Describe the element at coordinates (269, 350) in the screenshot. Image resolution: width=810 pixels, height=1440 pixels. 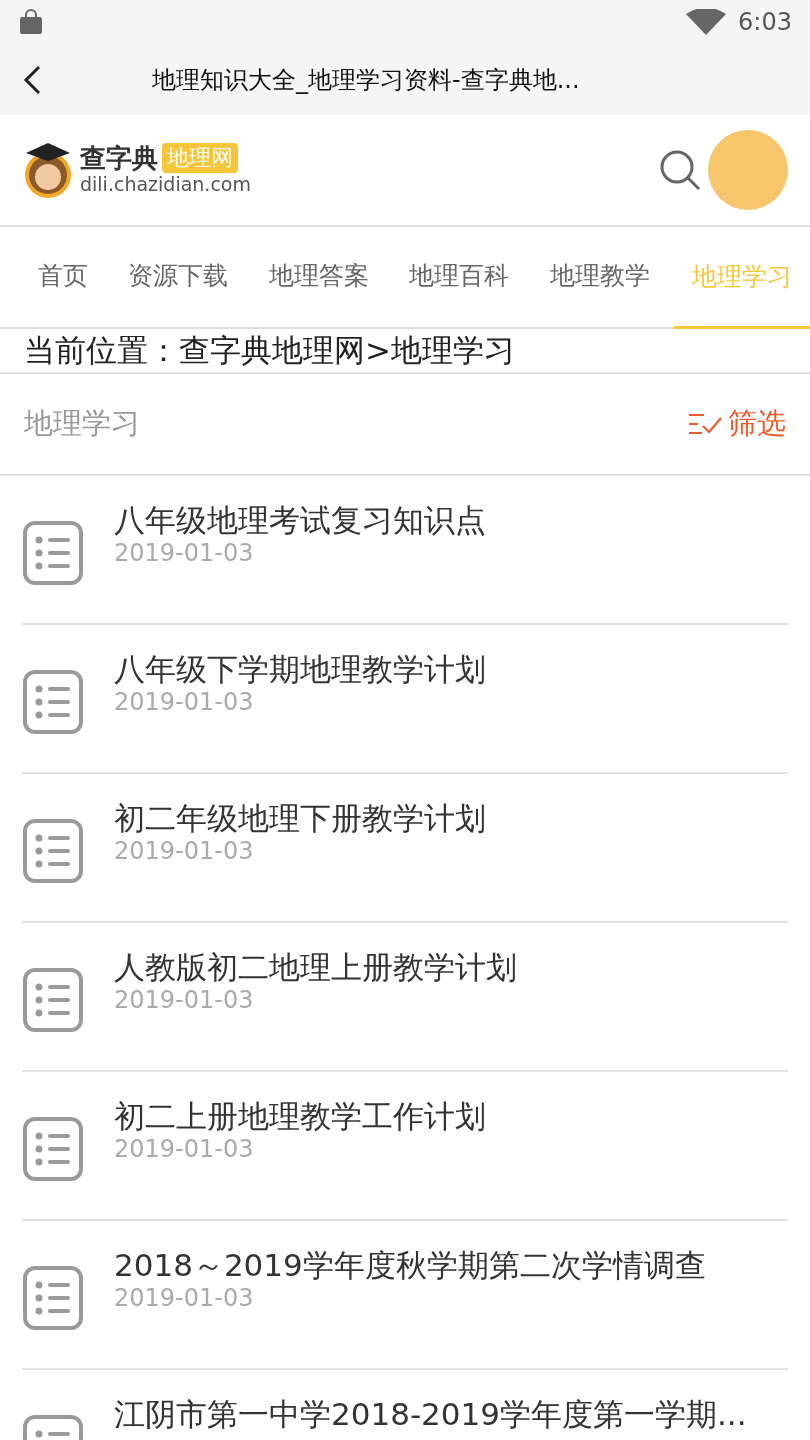
I see `breadcrumb: 当前位置：查字典地理网>地理学习` at that location.